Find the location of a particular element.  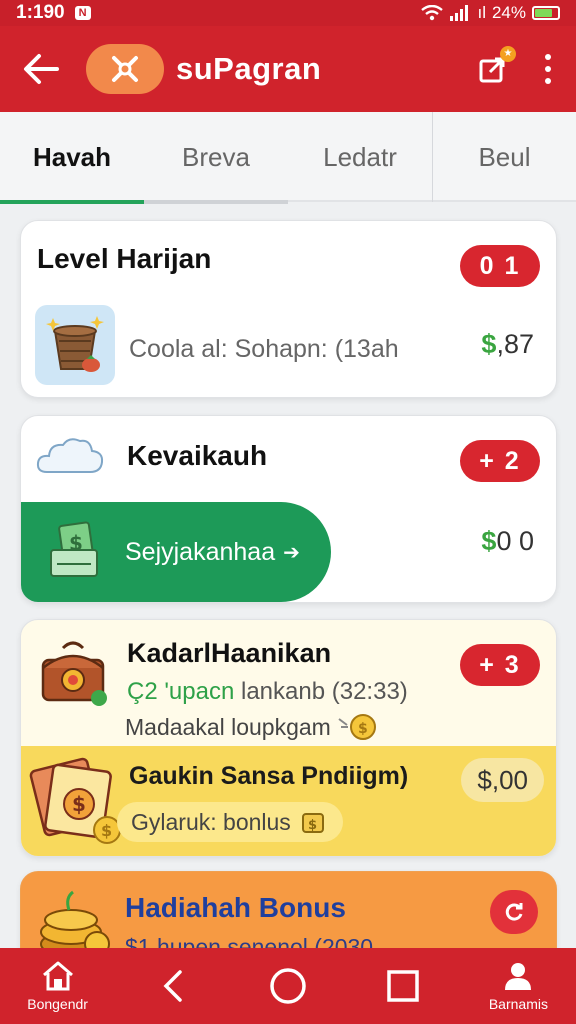

chevron-left-icon is located at coordinates (172, 986).